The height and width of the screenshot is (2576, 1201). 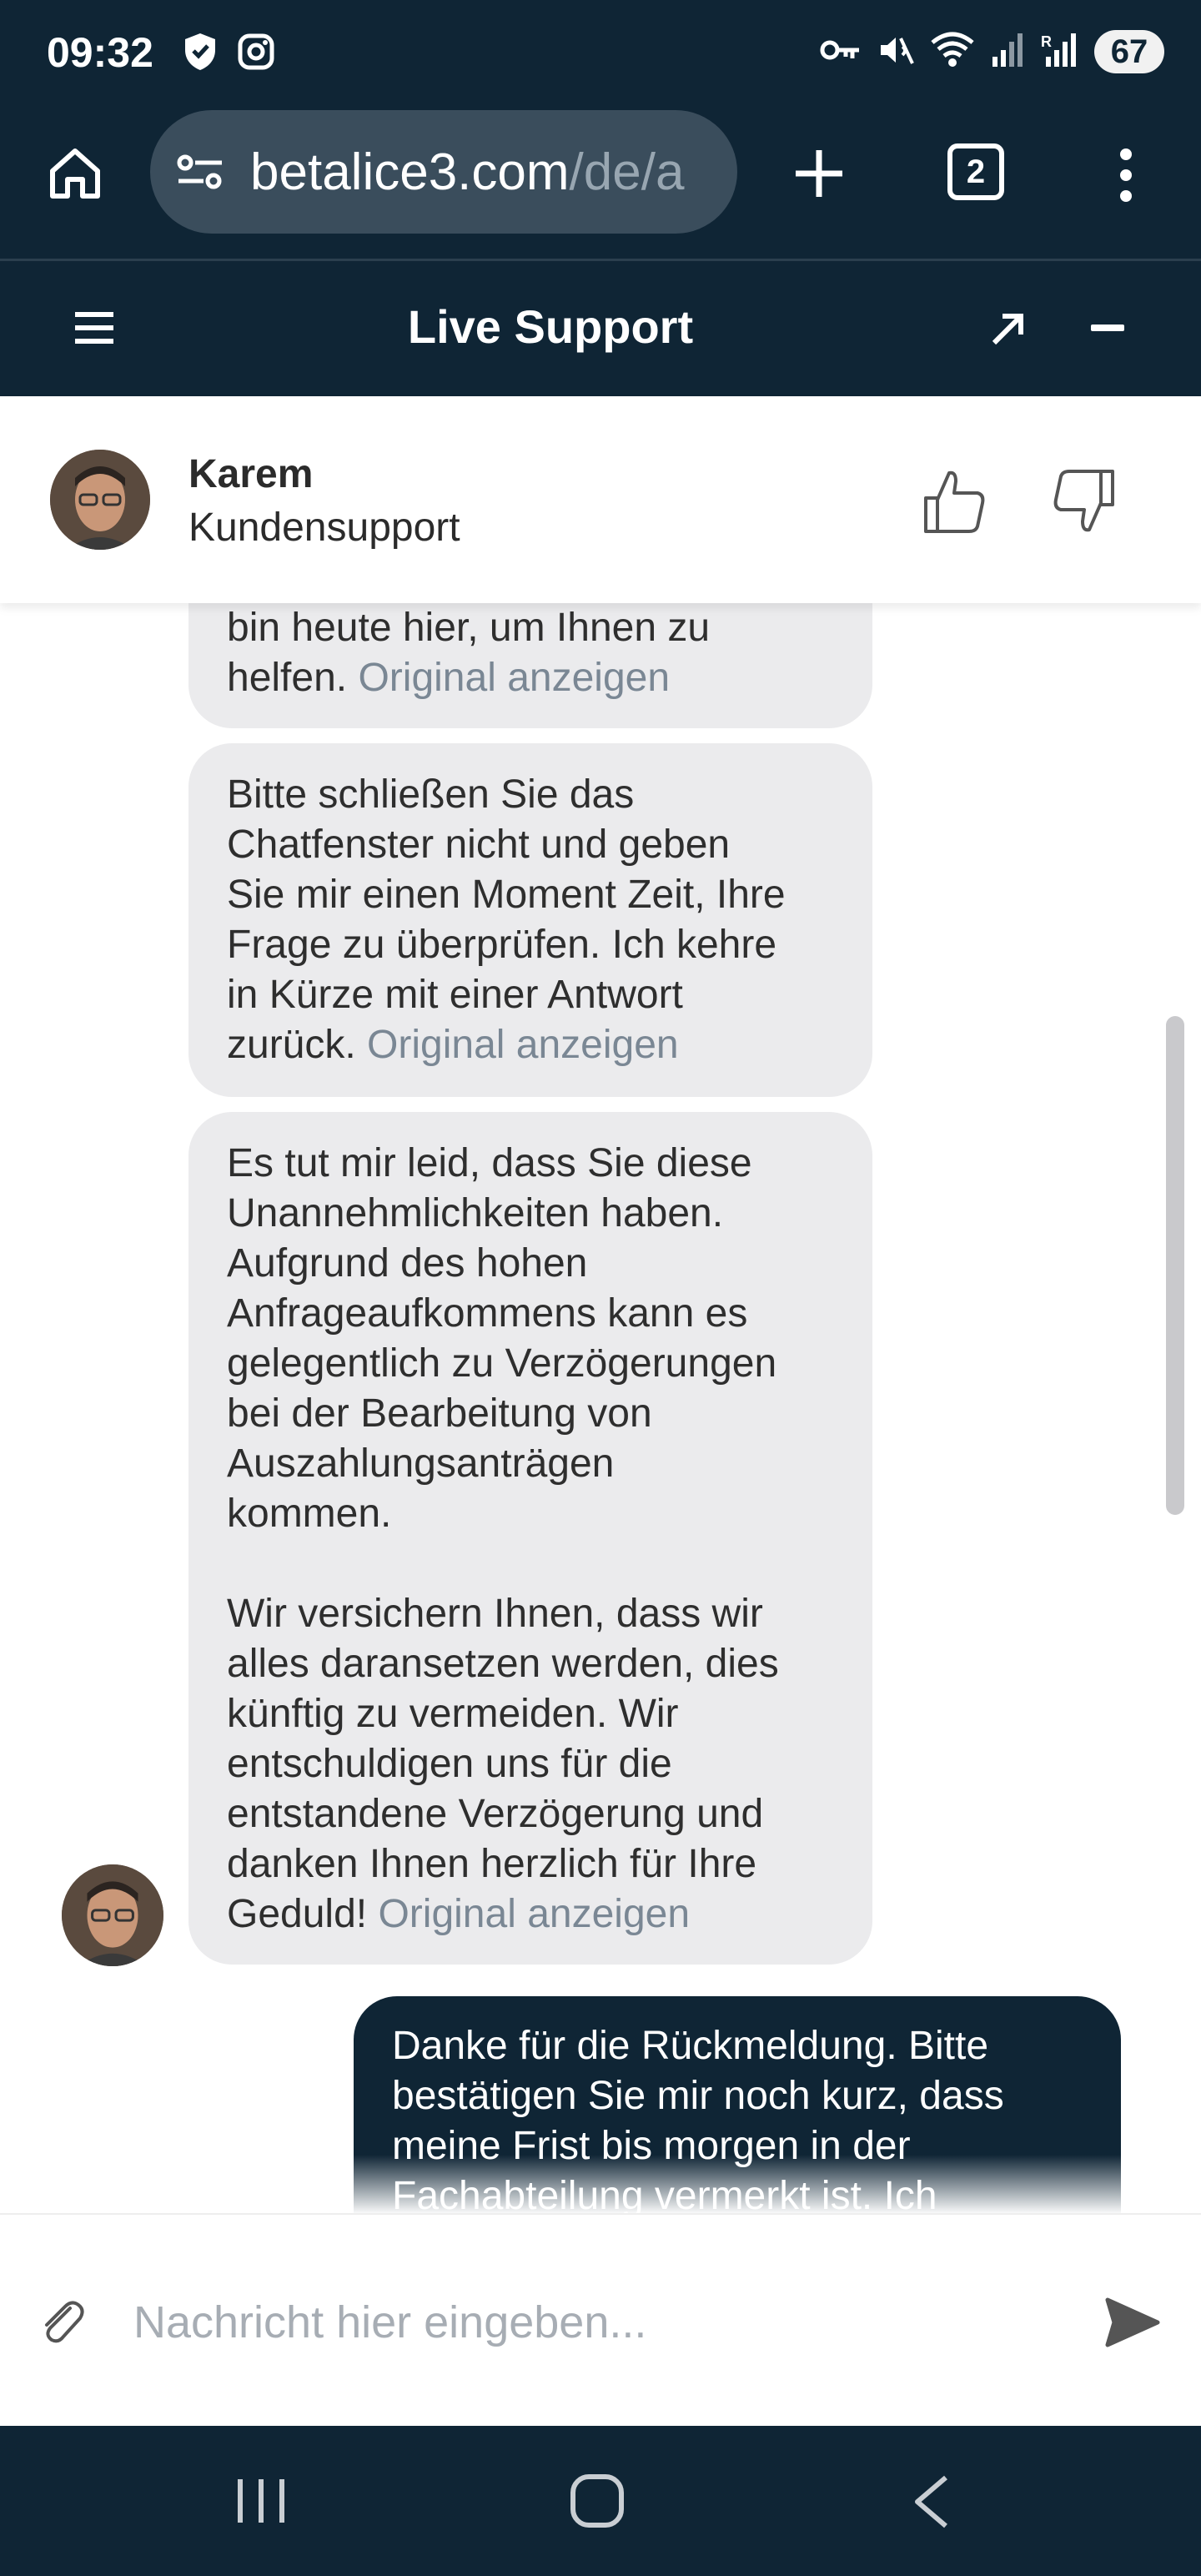 What do you see at coordinates (256, 54) in the screenshot?
I see `instagram-icon` at bounding box center [256, 54].